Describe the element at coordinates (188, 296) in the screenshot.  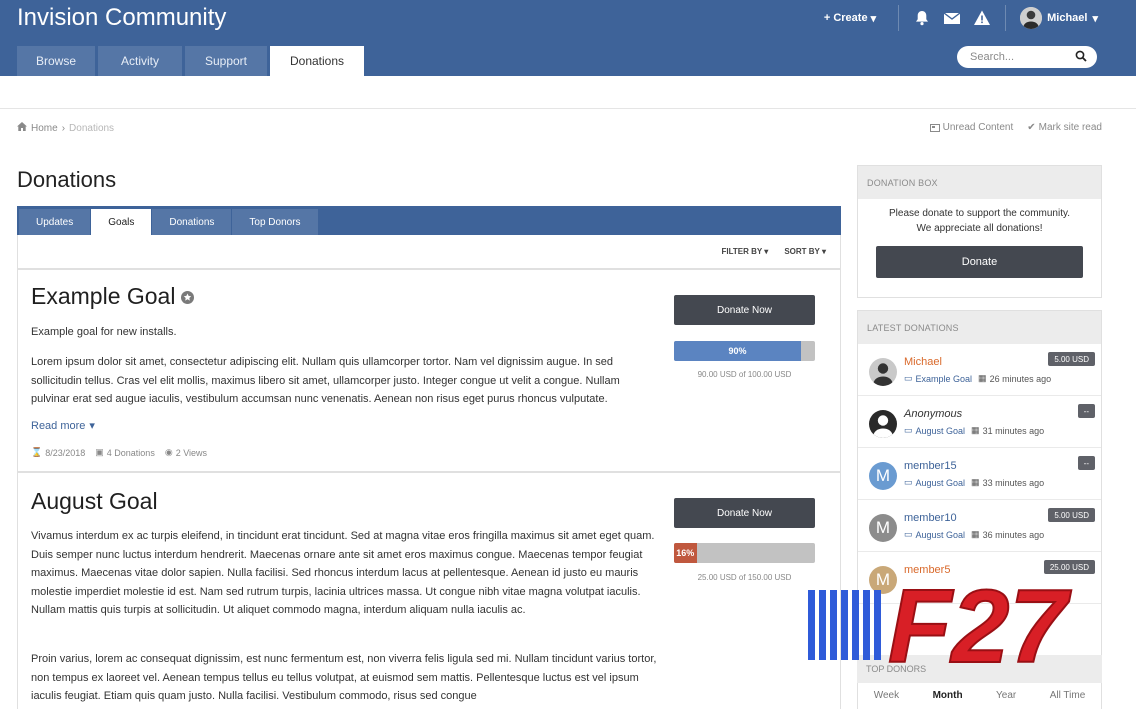
I see `star-badge-icon` at that location.